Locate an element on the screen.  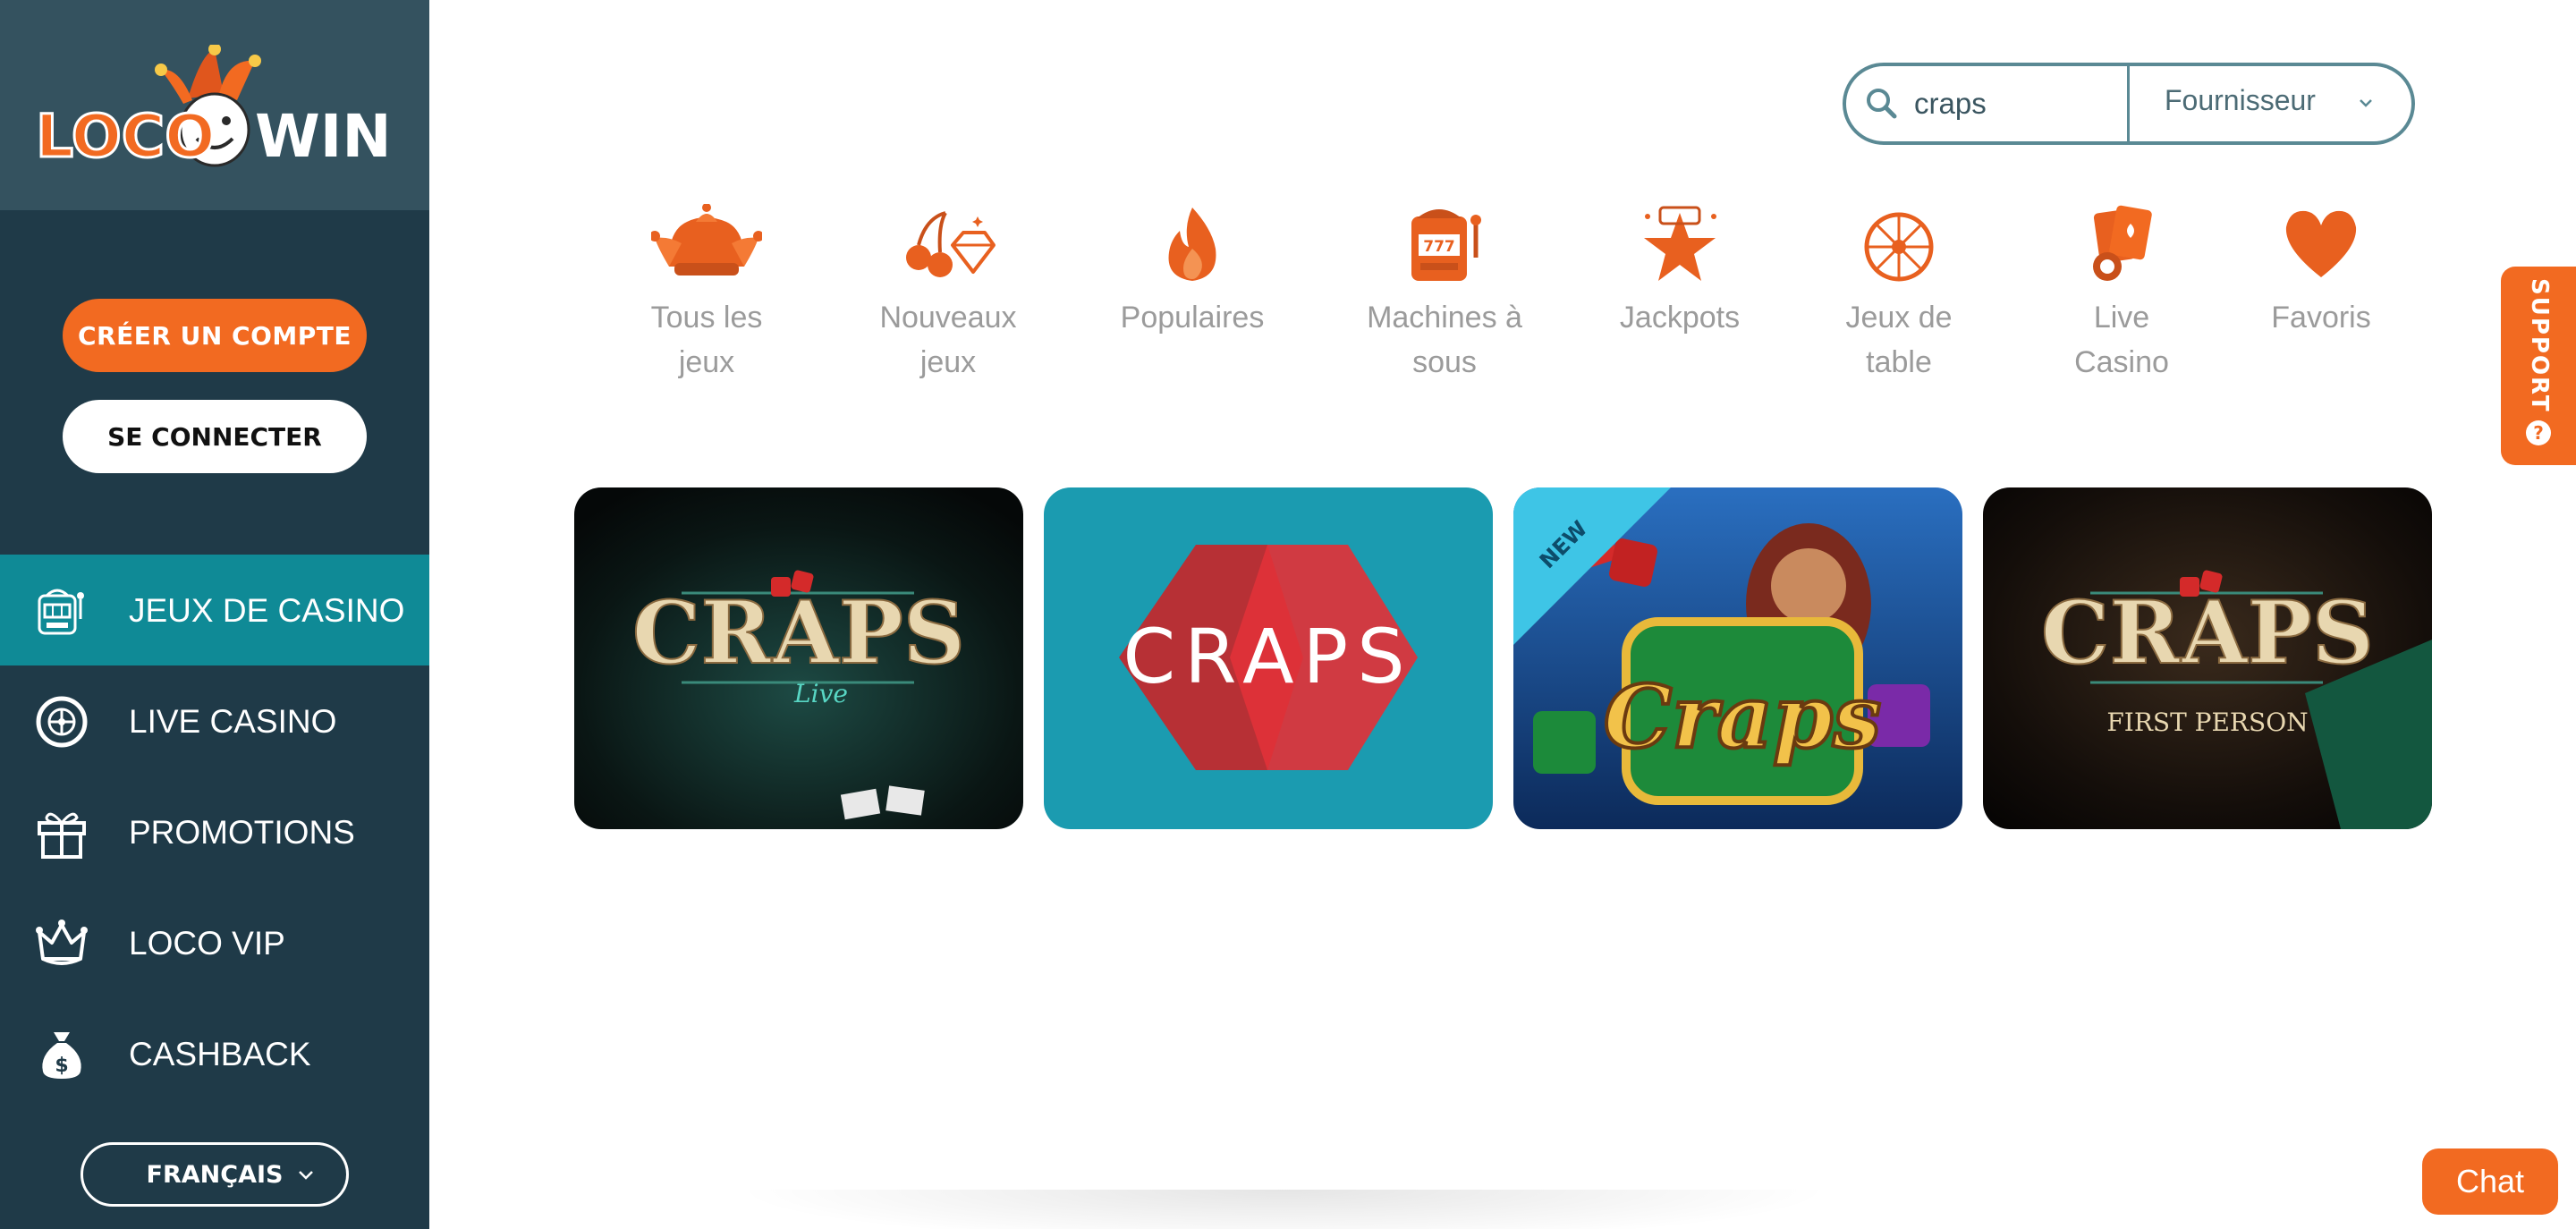
sidebar-item-cashback: $ CASHBACK is located at coordinates (214, 1053).